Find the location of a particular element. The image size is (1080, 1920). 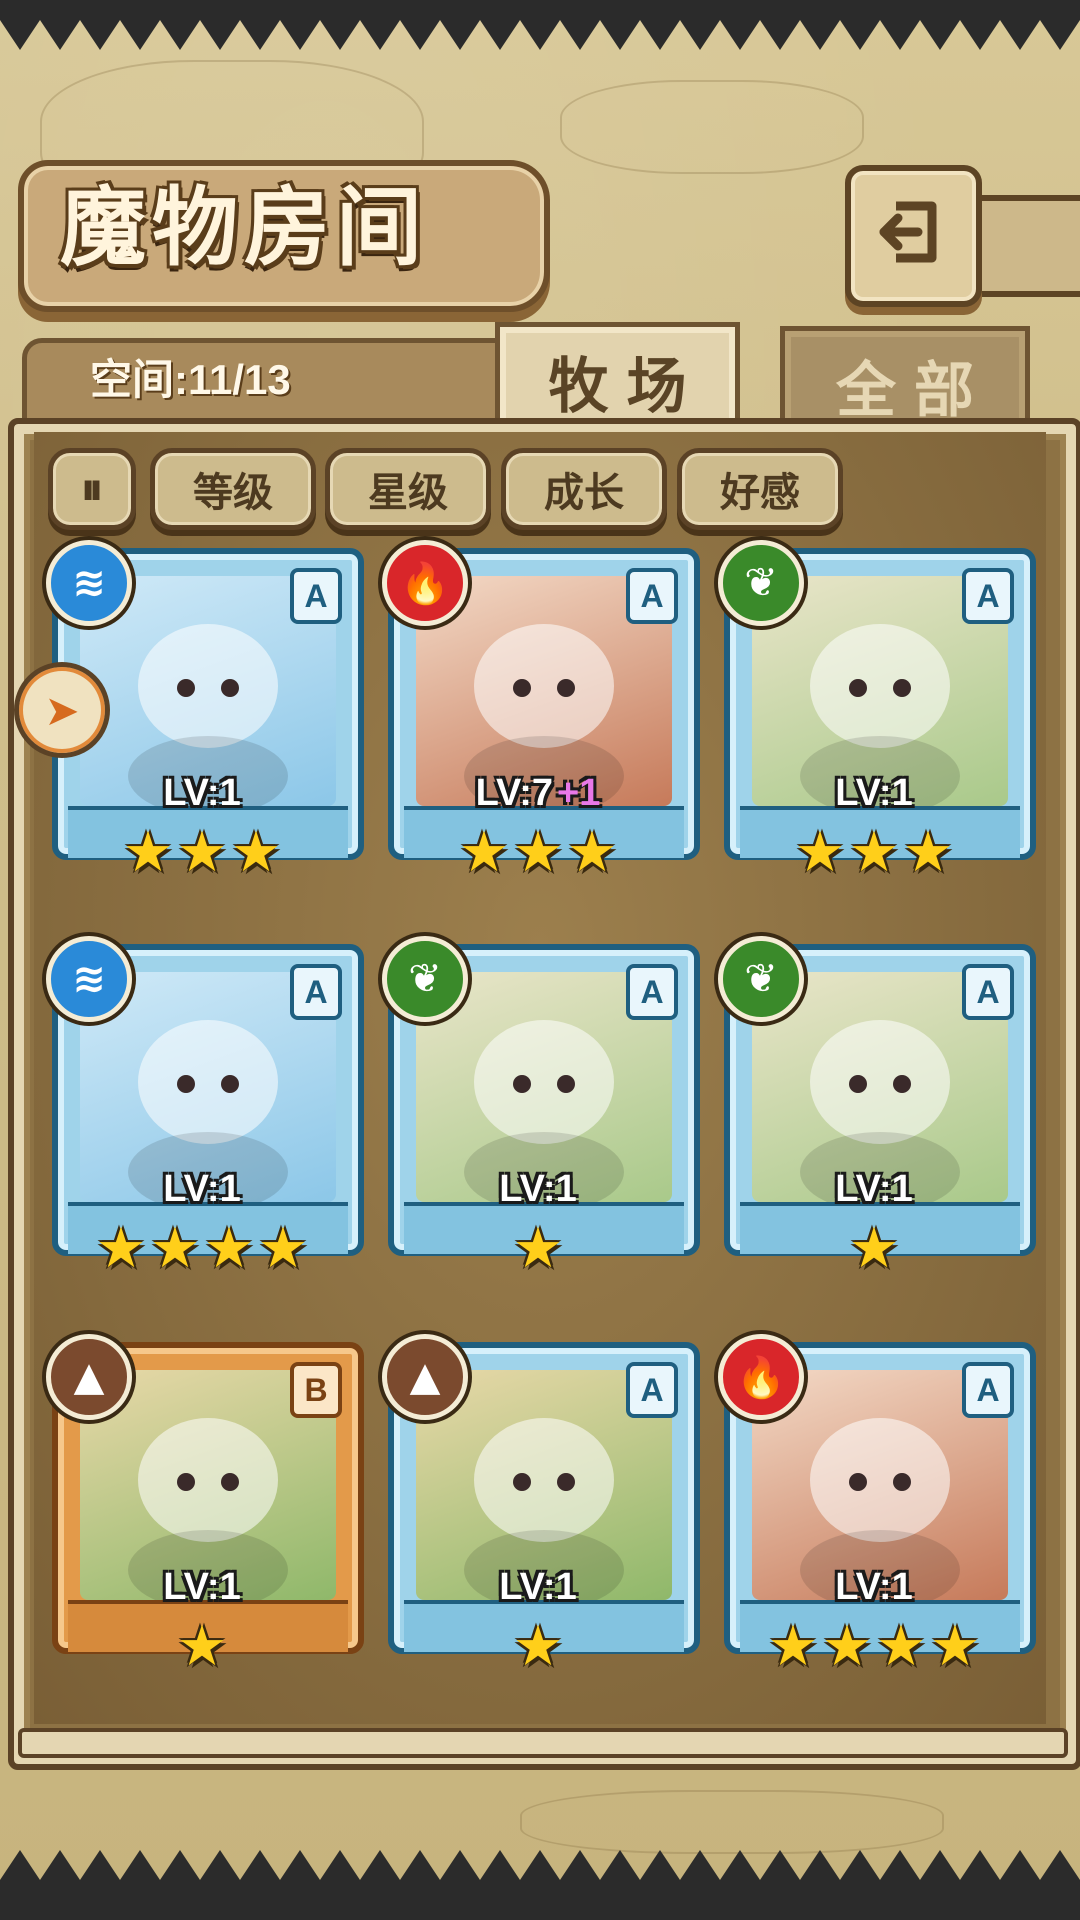

level-bonus: +1 is located at coordinates (579, 793).